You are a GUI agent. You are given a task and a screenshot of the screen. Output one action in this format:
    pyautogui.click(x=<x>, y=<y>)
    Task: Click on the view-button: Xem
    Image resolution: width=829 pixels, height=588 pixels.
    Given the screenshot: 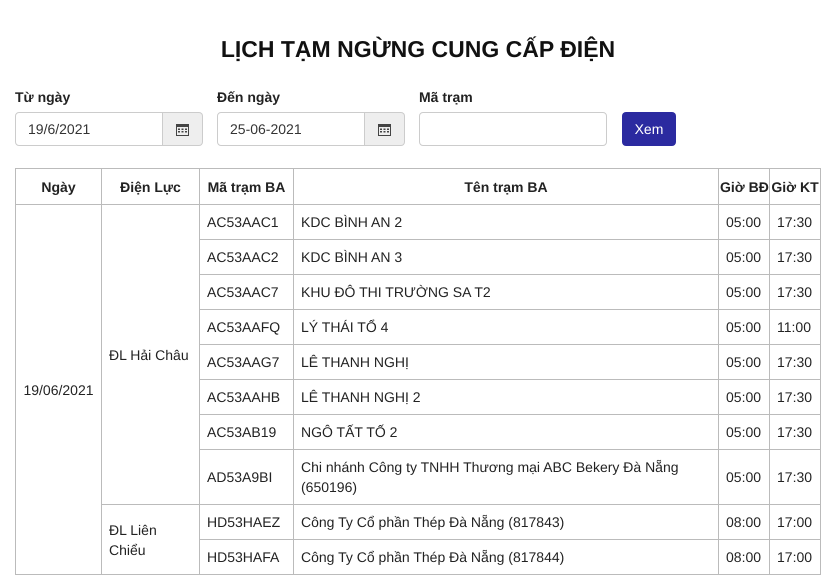 What is the action you would take?
    pyautogui.click(x=649, y=129)
    